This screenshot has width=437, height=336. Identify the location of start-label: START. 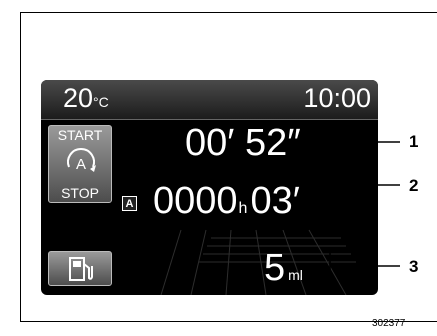
(80, 135).